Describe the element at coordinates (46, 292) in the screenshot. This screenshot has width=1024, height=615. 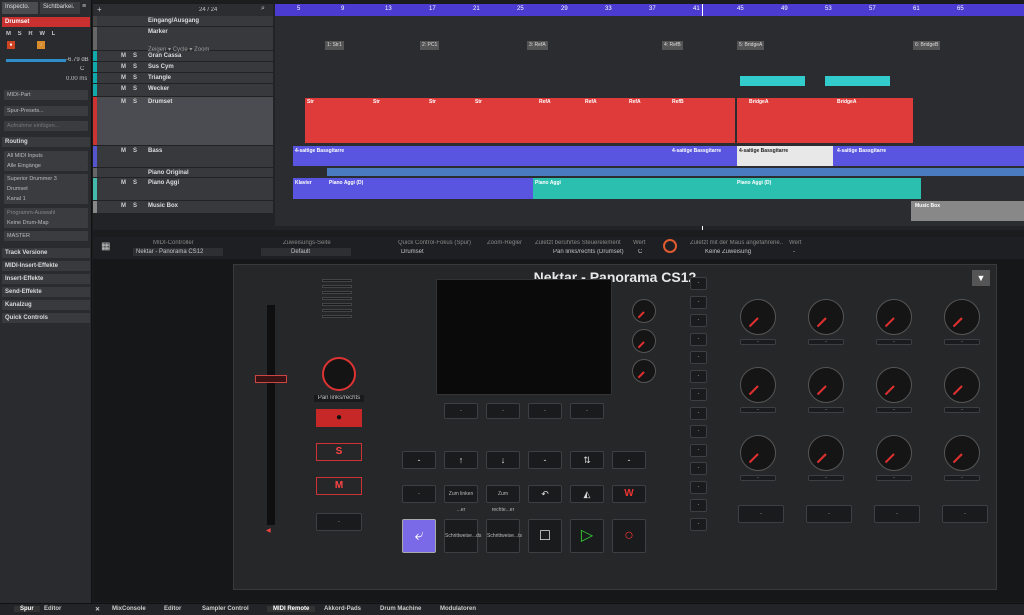
I see `section-3: Send-Effekte` at that location.